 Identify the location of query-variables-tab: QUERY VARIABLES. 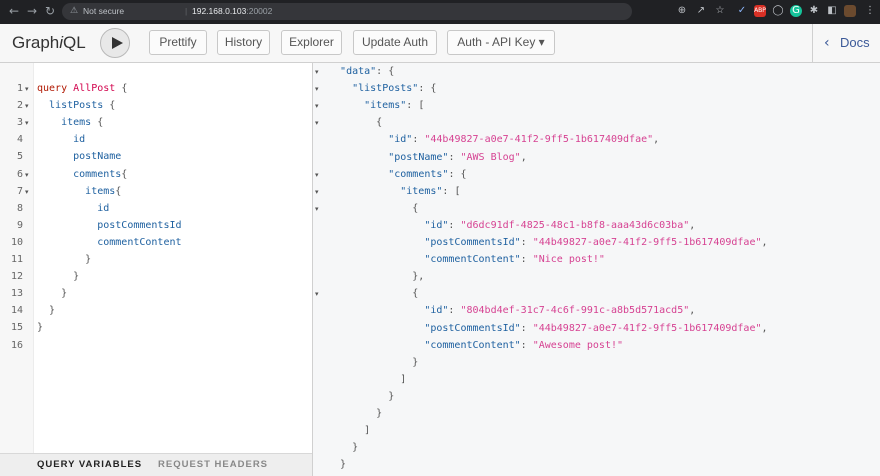
(89, 464).